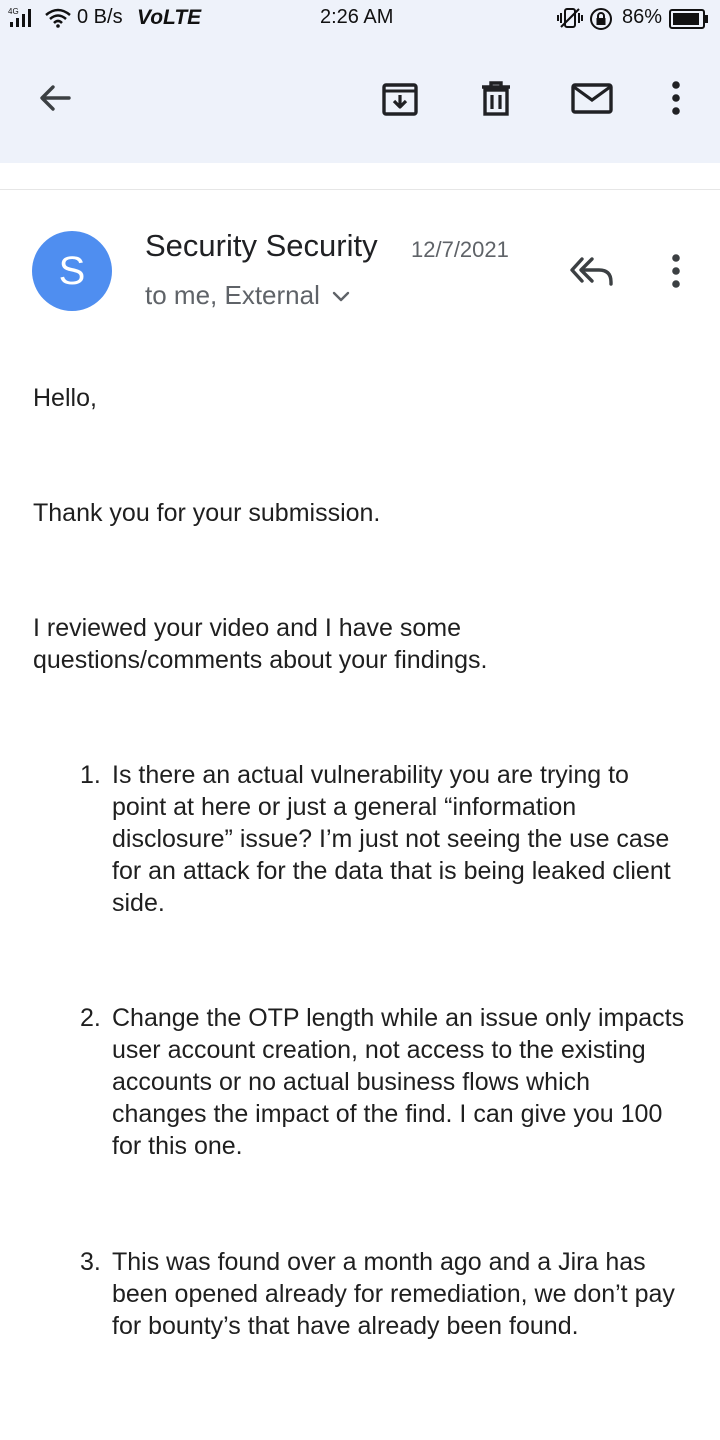  What do you see at coordinates (341, 296) in the screenshot?
I see `chevron-down-icon` at bounding box center [341, 296].